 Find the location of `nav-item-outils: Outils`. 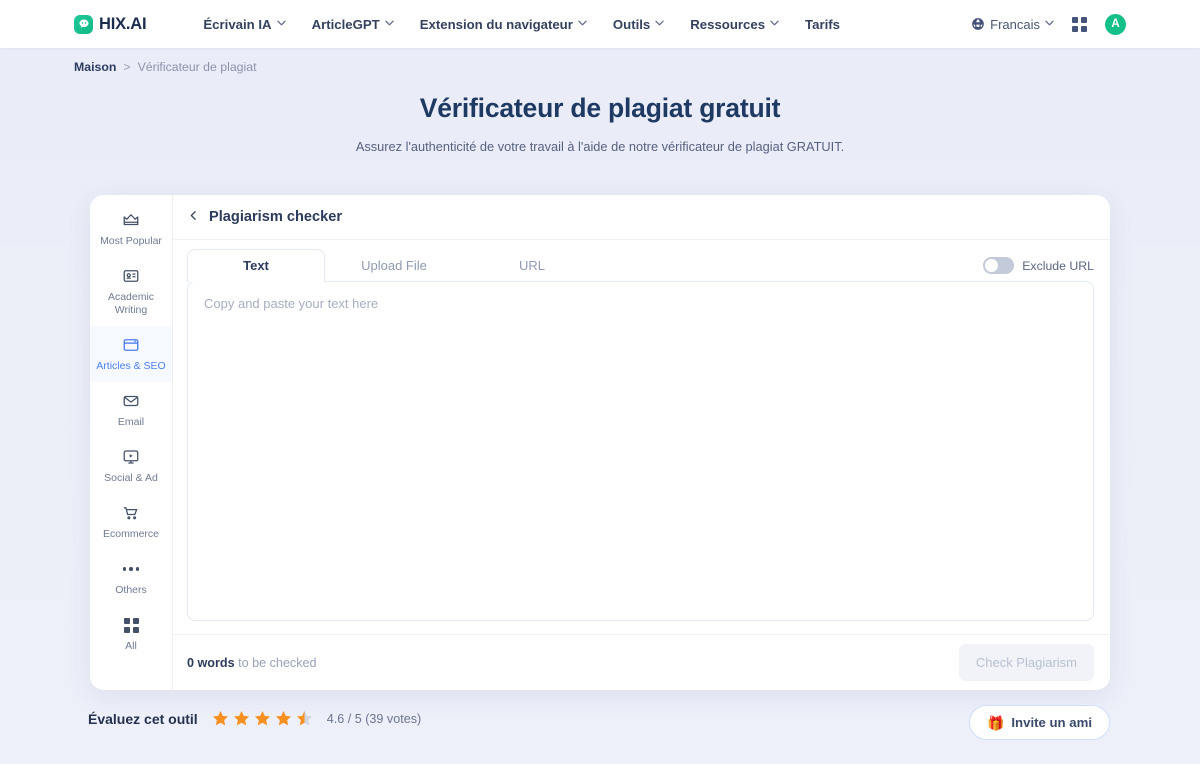

nav-item-outils: Outils is located at coordinates (638, 24).